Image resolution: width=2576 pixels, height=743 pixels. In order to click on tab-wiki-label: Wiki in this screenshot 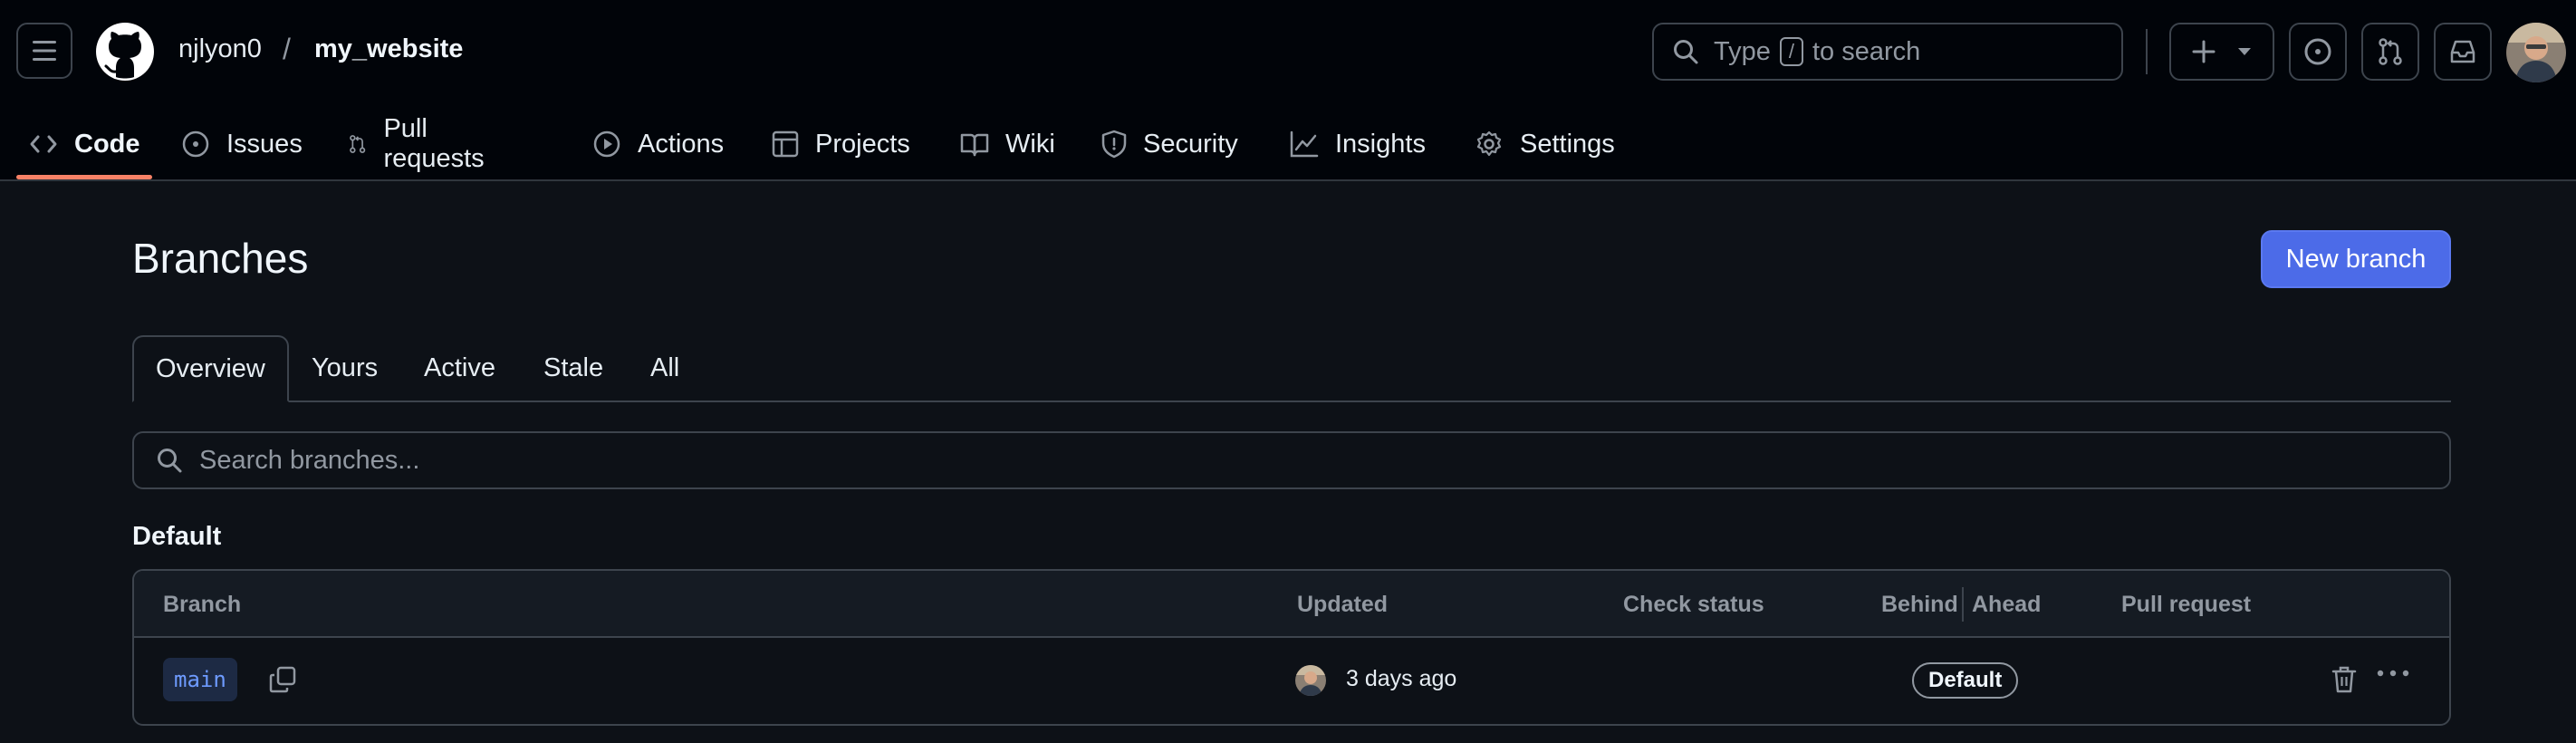, I will do `click(1030, 144)`.